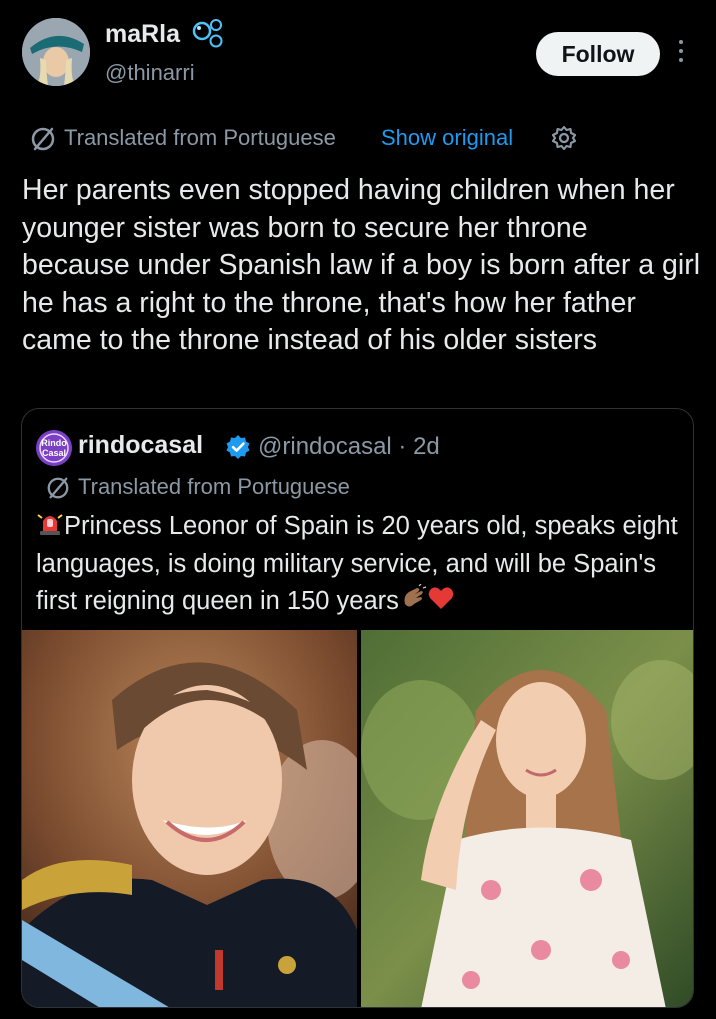 Image resolution: width=716 pixels, height=1019 pixels. What do you see at coordinates (200, 137) in the screenshot?
I see `translated-label: Translated from Portuguese` at bounding box center [200, 137].